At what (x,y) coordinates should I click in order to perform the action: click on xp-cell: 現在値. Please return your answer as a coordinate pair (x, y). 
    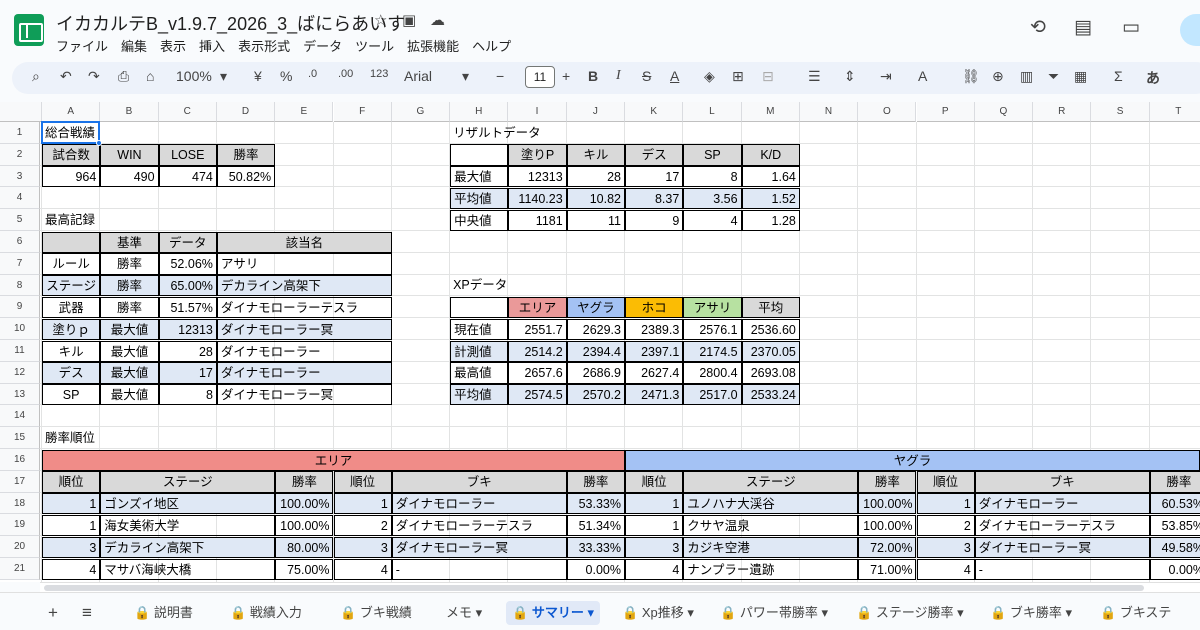
    Looking at the image, I should click on (479, 329).